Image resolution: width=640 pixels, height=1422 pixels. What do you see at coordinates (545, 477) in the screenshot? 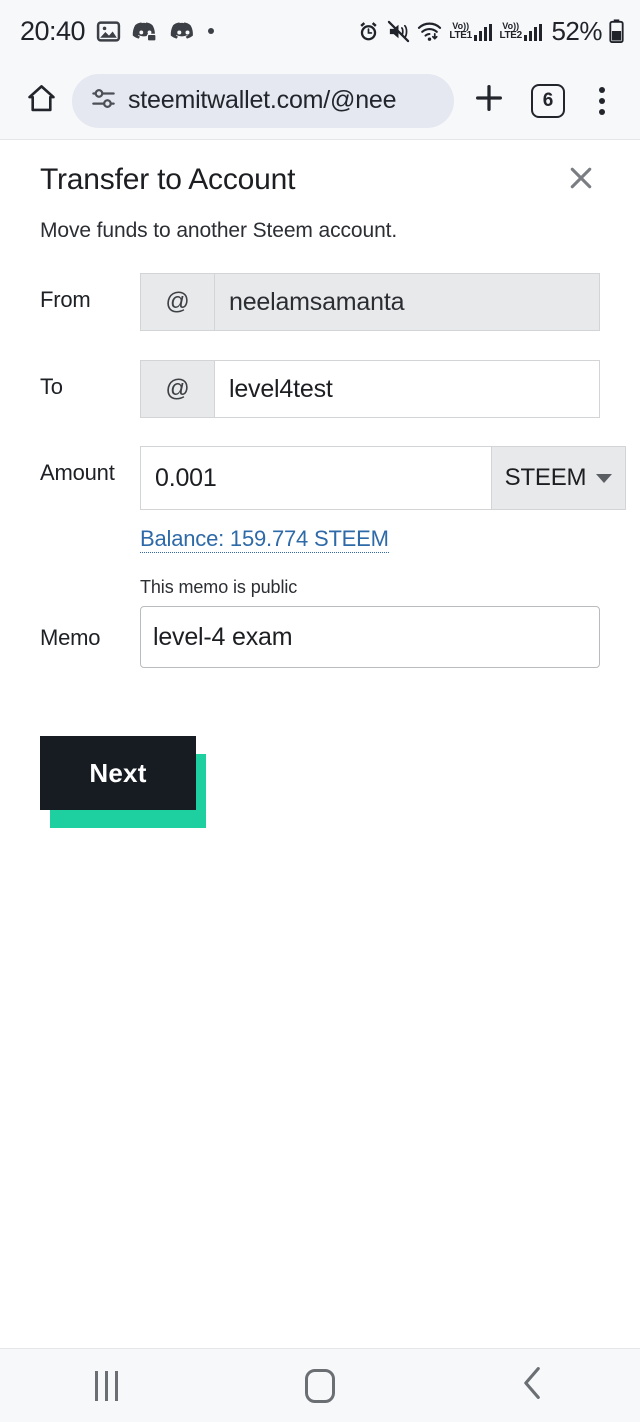
I see `currency-selected-label: STEEM` at bounding box center [545, 477].